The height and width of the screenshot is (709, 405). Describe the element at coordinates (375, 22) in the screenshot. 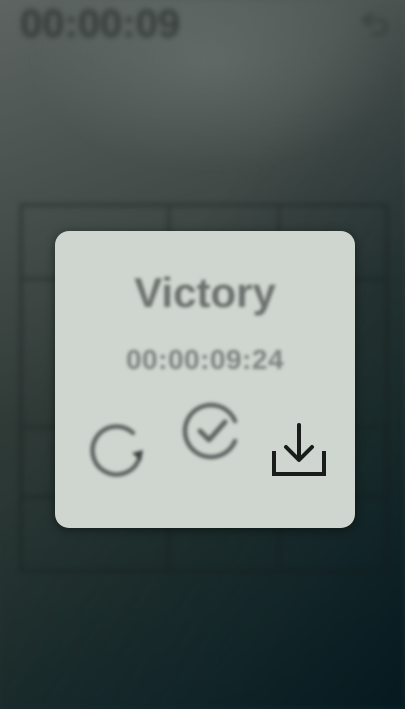

I see `undo-icon` at that location.